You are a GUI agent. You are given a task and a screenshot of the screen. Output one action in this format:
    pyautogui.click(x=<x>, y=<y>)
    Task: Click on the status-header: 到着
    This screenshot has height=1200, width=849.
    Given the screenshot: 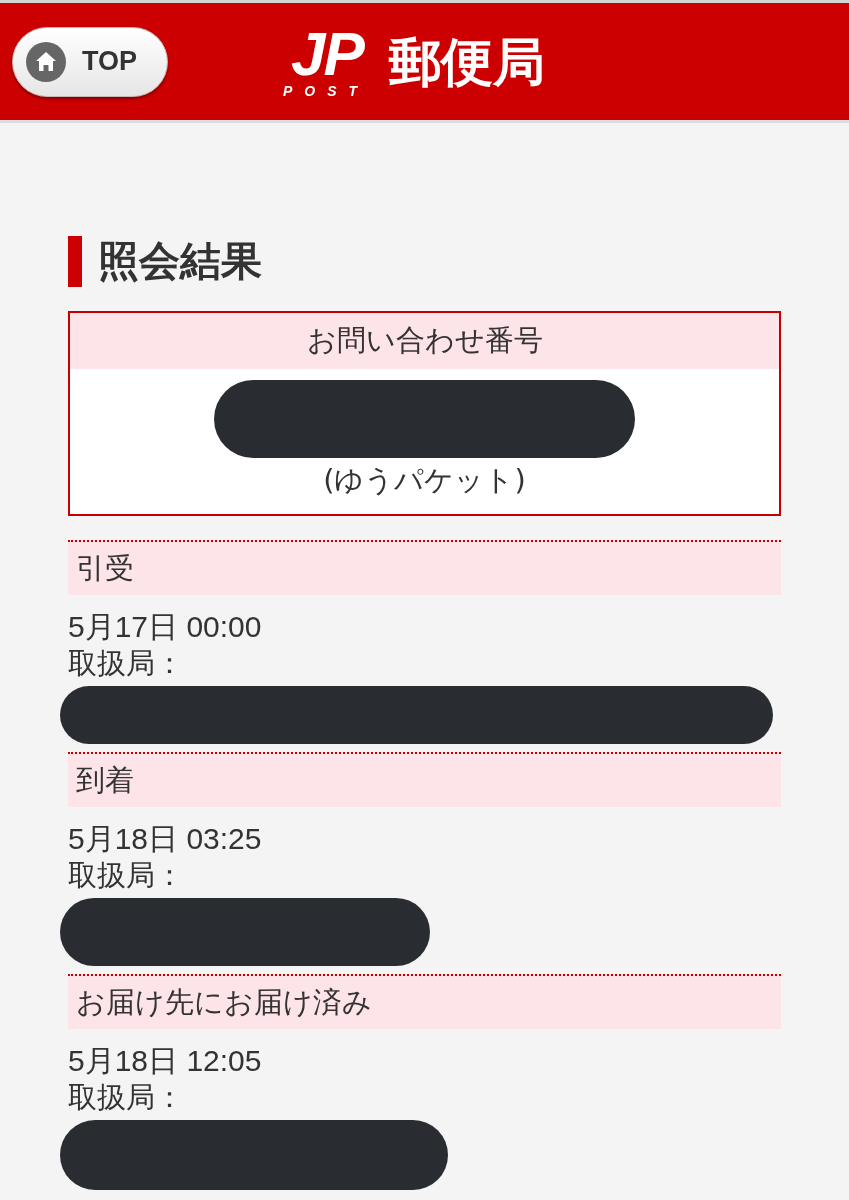 What is the action you would take?
    pyautogui.click(x=424, y=779)
    